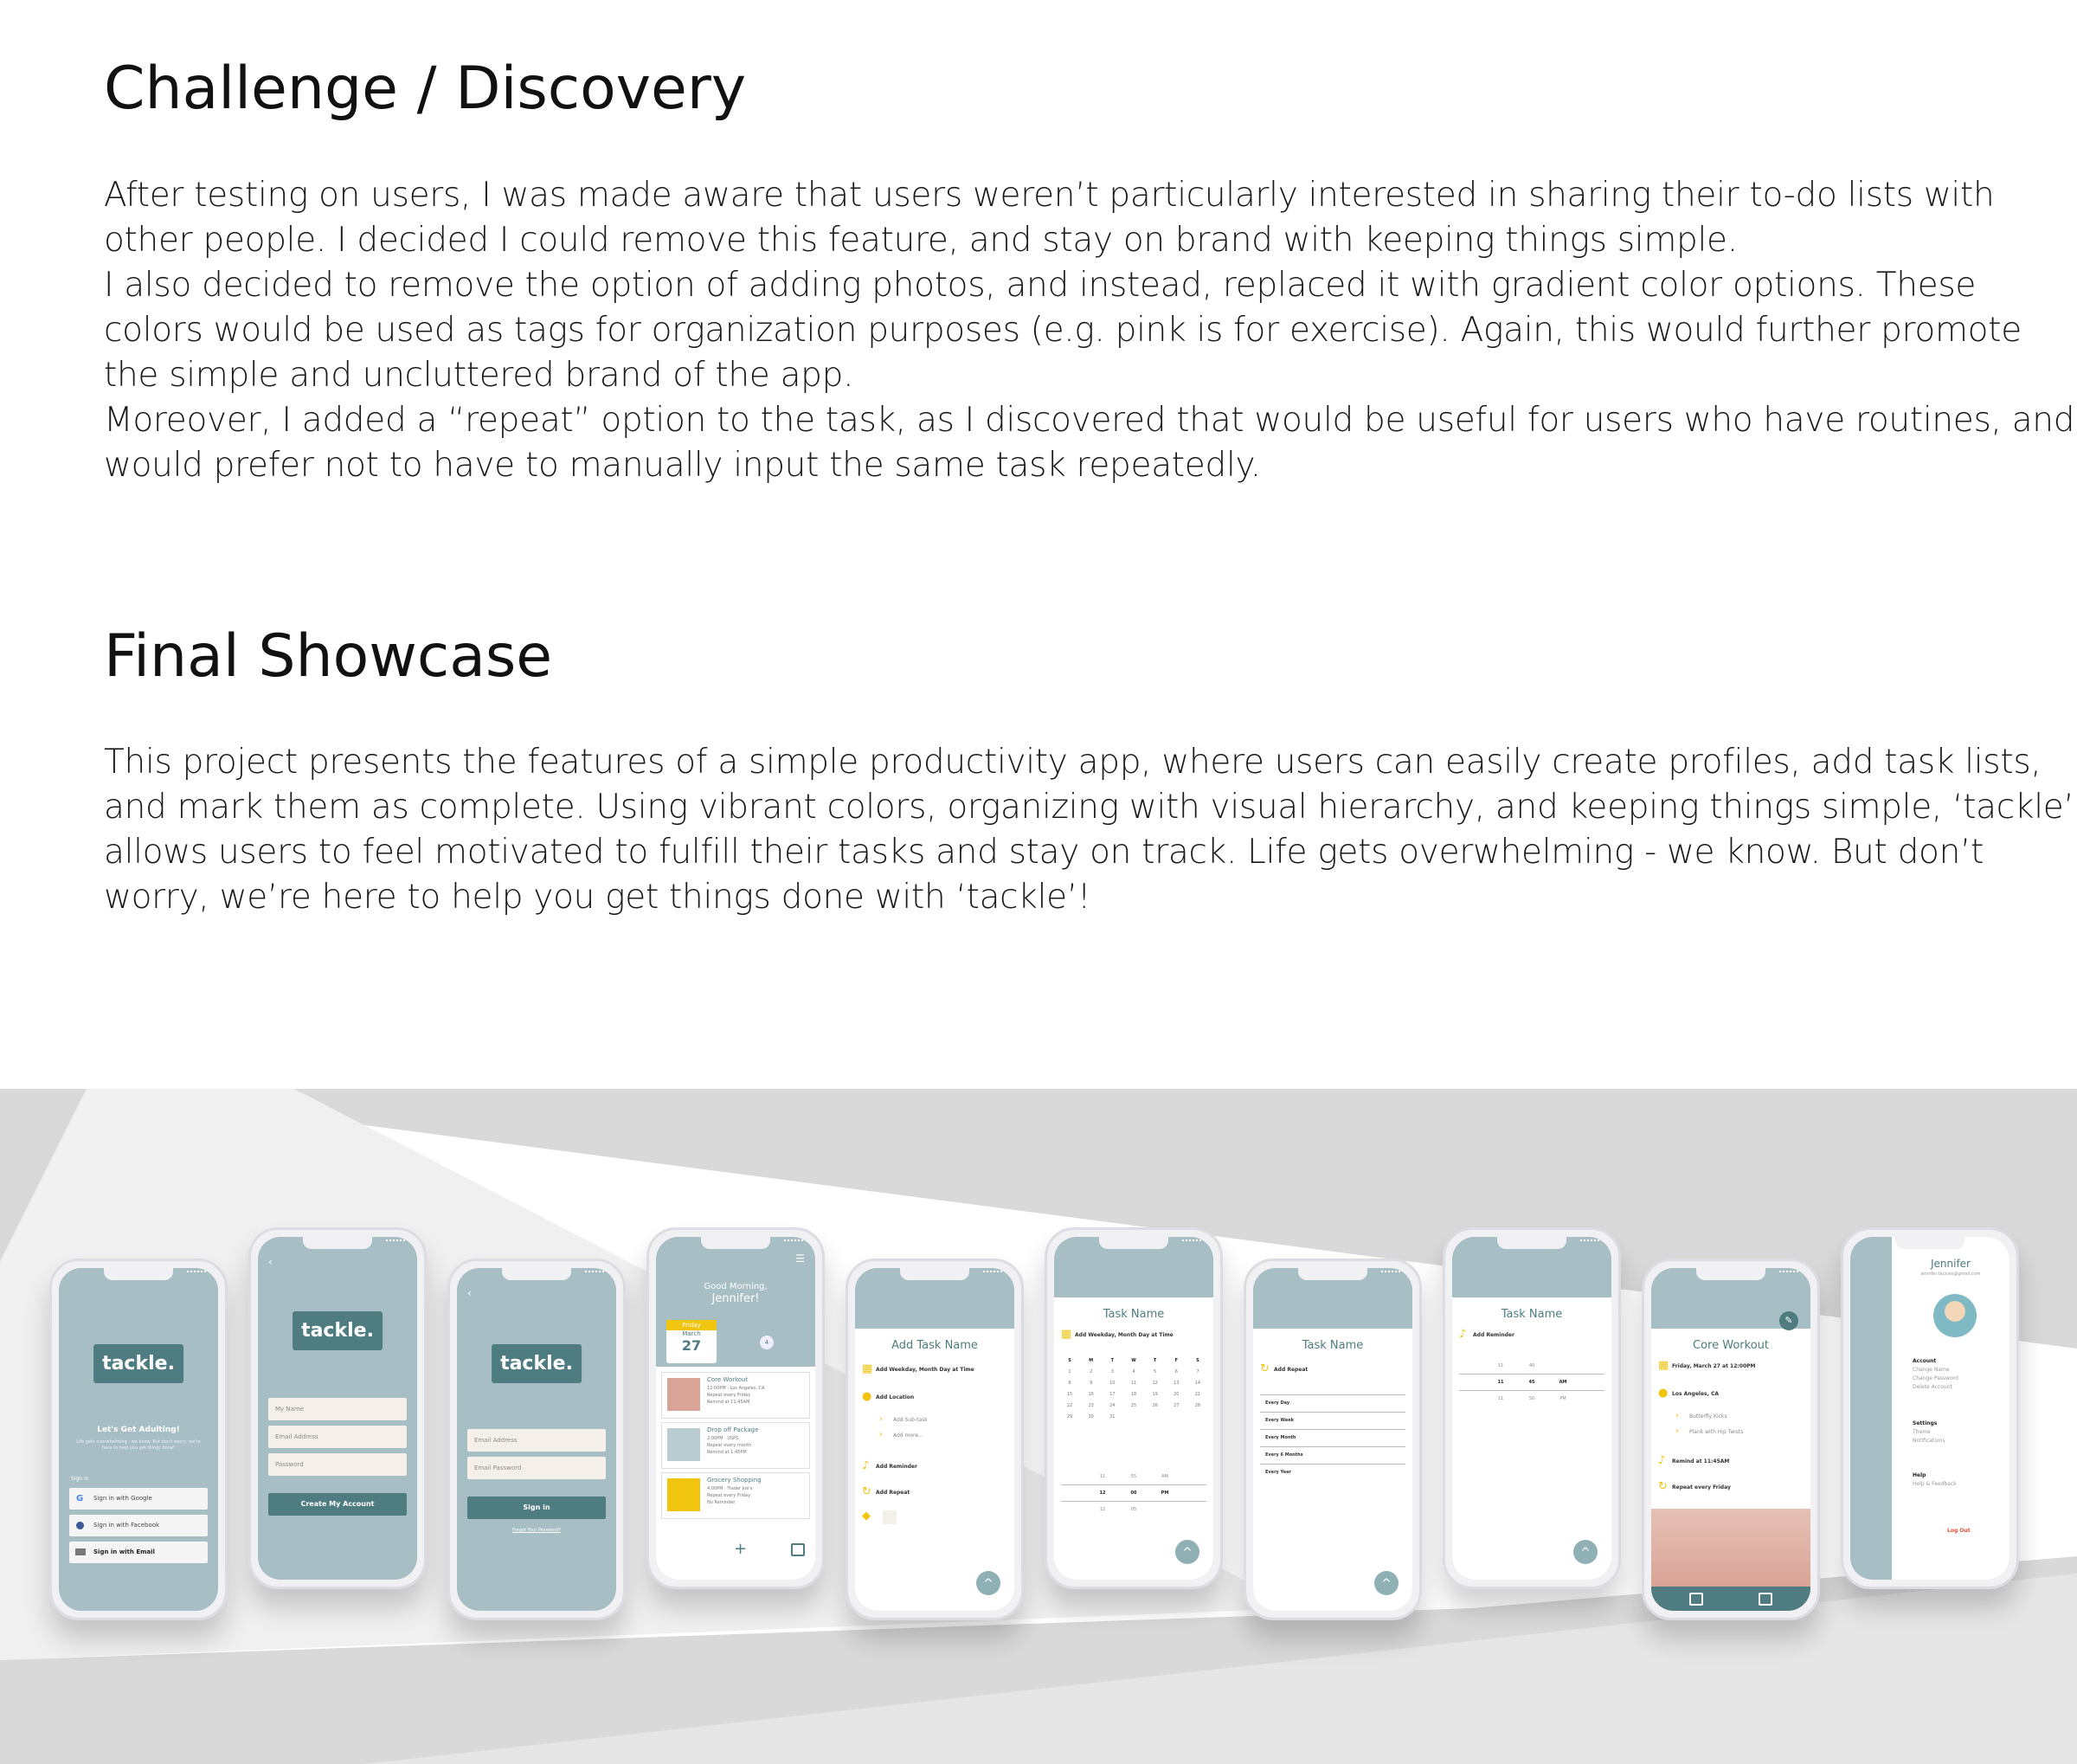 The image size is (2077, 1764). I want to click on location-pin-icon: ●, so click(867, 1396).